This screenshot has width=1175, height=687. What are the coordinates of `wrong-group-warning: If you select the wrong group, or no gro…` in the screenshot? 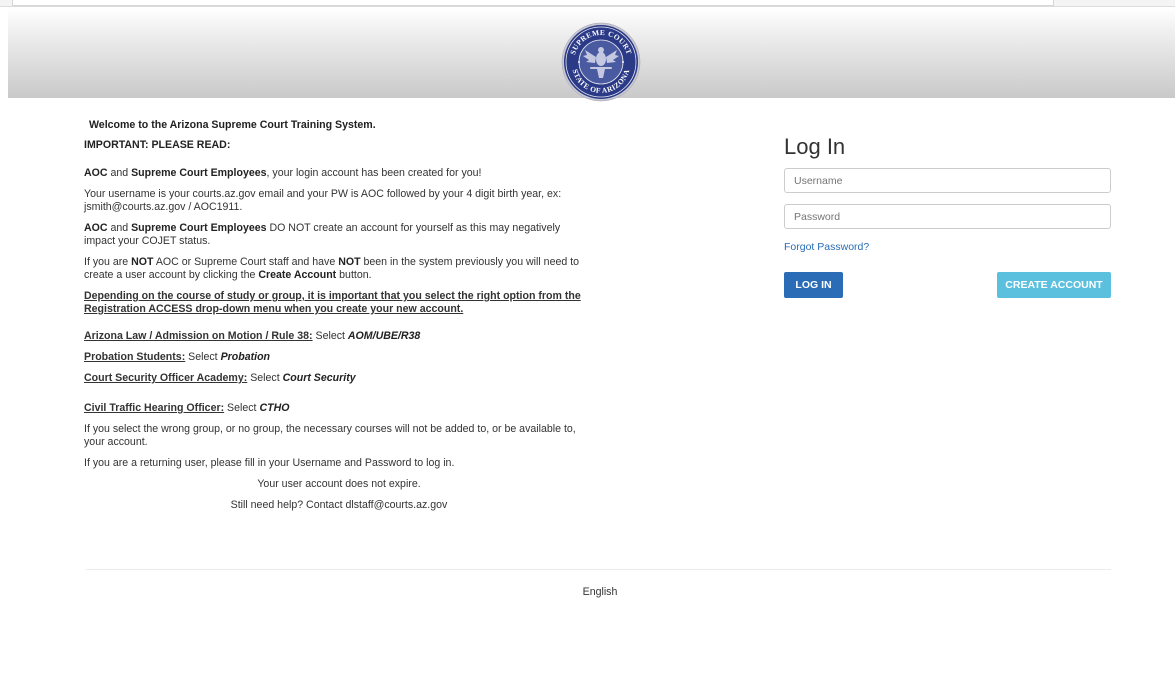 It's located at (330, 435).